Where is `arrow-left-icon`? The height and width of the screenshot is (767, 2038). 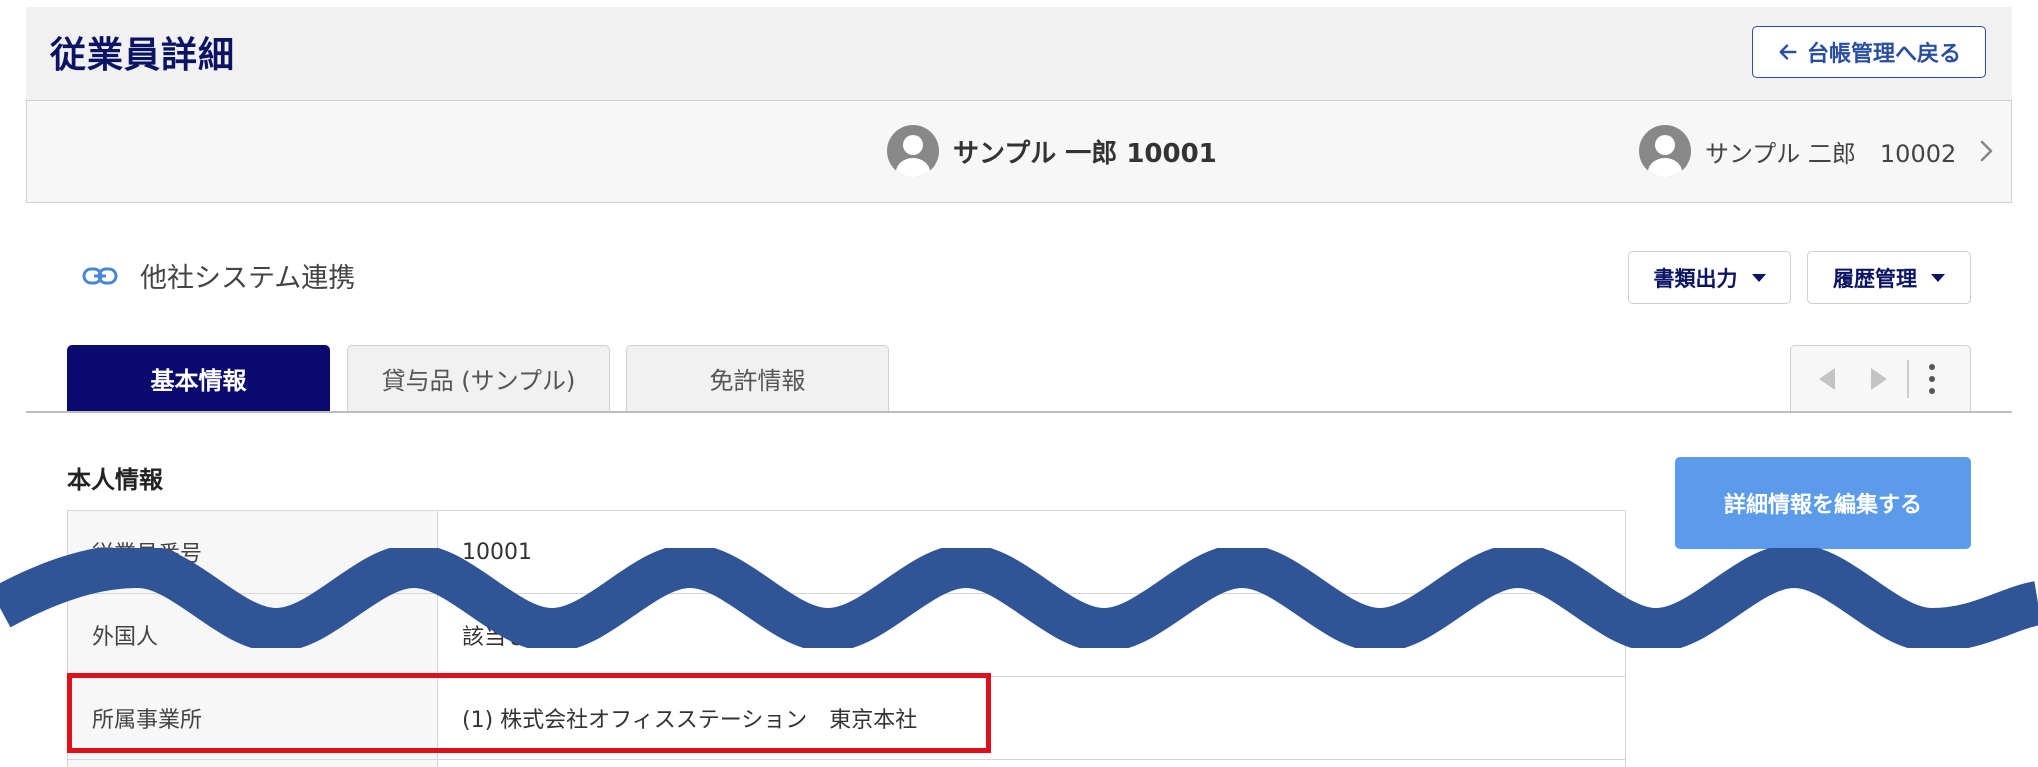
arrow-left-icon is located at coordinates (1788, 52).